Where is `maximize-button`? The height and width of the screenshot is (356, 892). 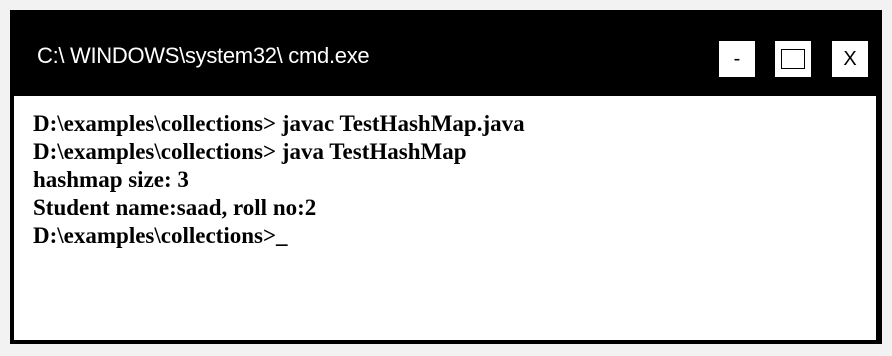
maximize-button is located at coordinates (793, 59).